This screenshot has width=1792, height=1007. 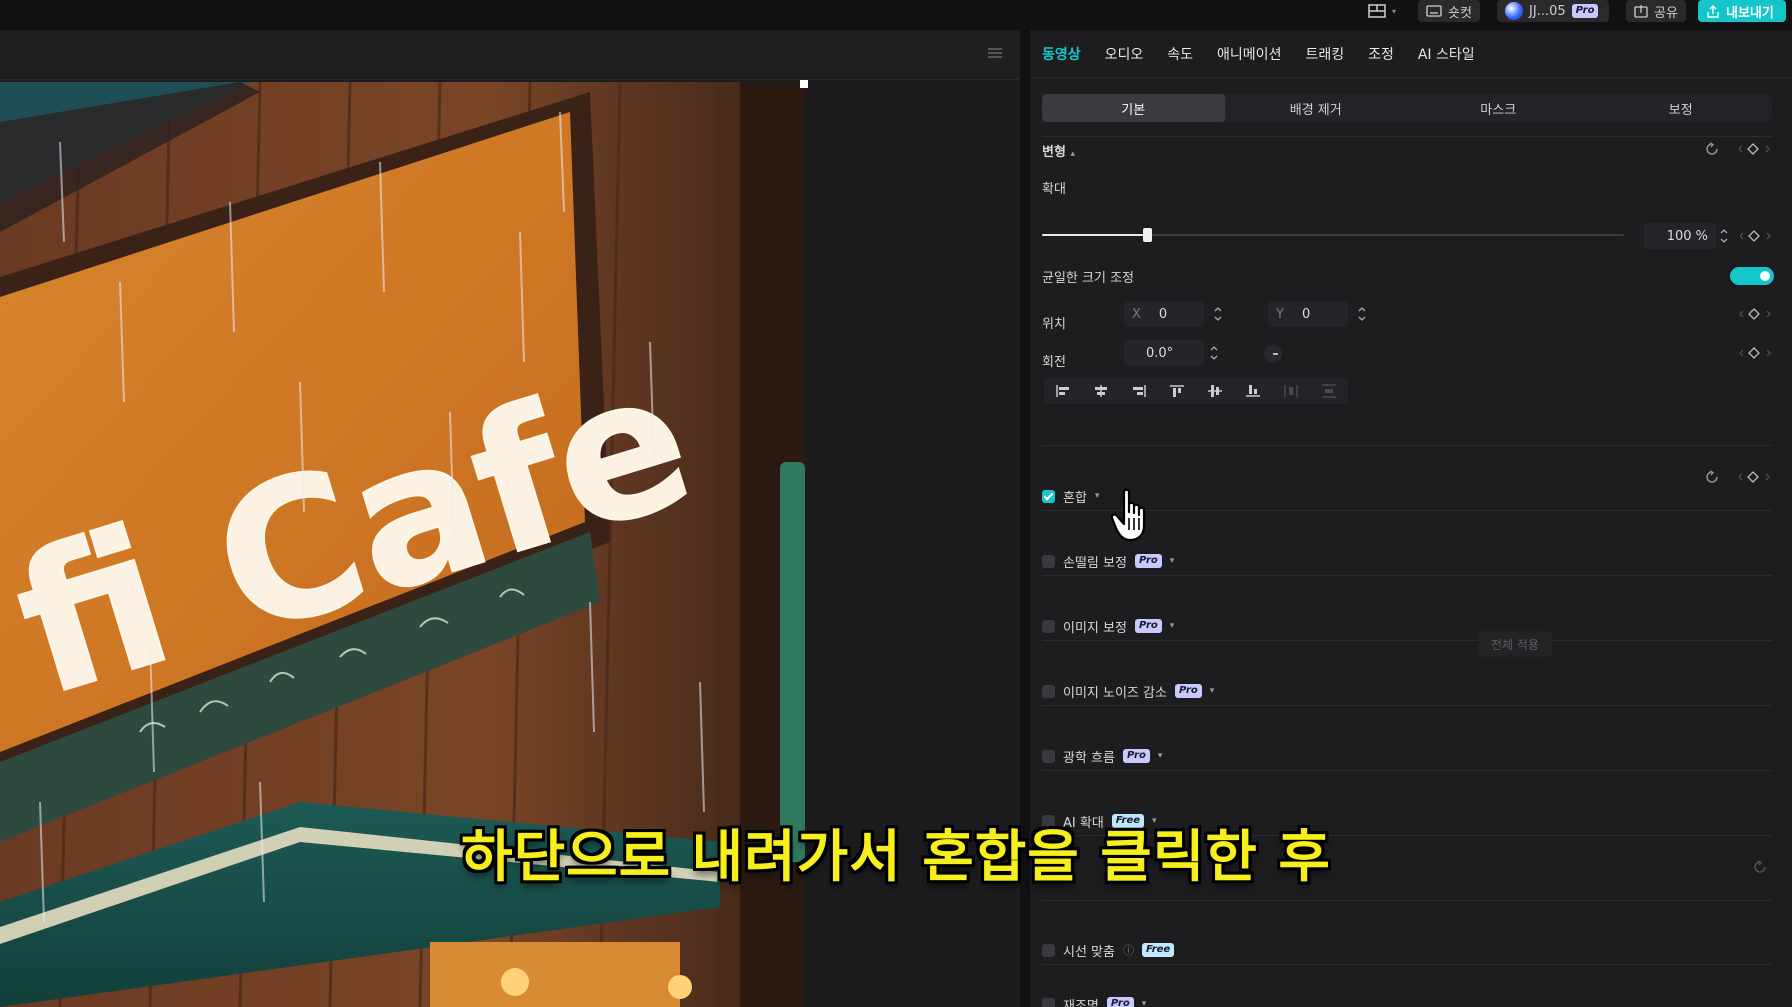 What do you see at coordinates (1434, 11) in the screenshot?
I see `keyboard-icon` at bounding box center [1434, 11].